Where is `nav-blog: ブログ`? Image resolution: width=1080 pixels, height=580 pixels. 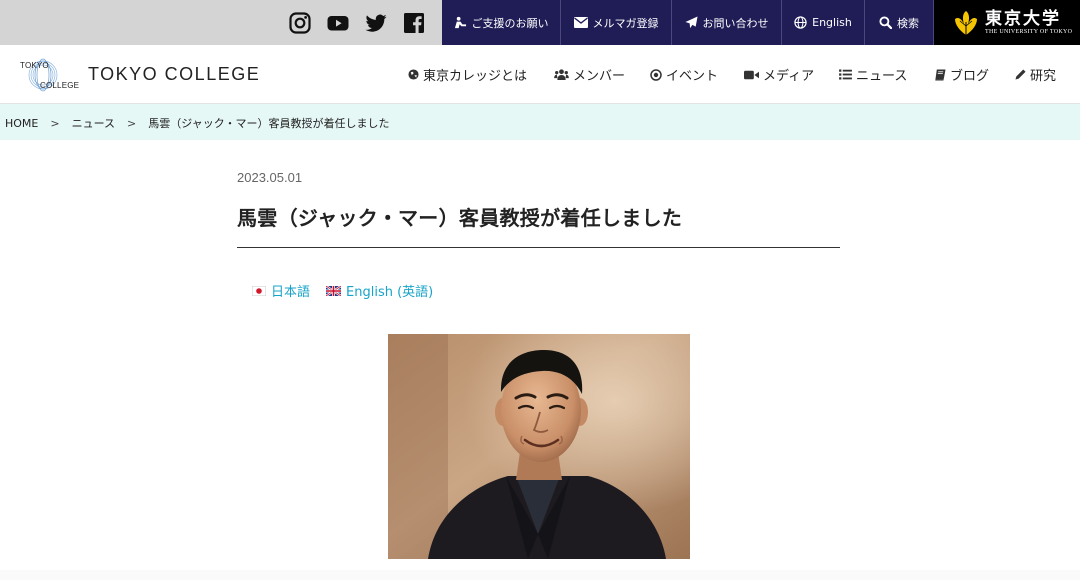 nav-blog: ブログ is located at coordinates (962, 74).